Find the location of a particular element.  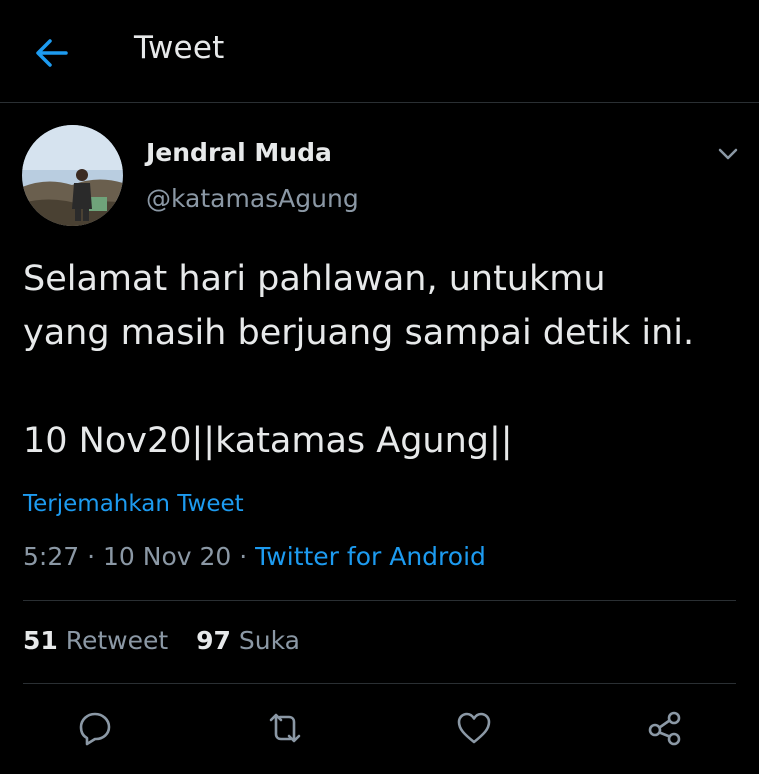

retweet-label: Retweet is located at coordinates (117, 640).